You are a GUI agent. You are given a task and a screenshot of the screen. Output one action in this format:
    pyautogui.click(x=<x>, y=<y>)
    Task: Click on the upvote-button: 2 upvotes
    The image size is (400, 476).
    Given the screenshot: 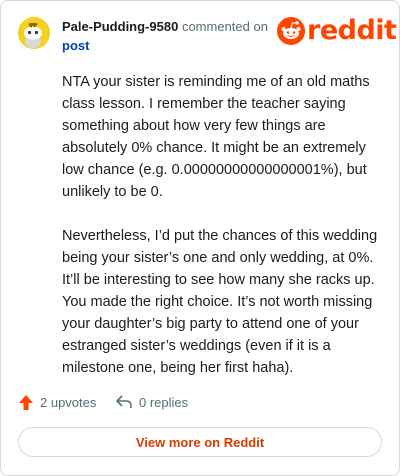 What is the action you would take?
    pyautogui.click(x=57, y=402)
    